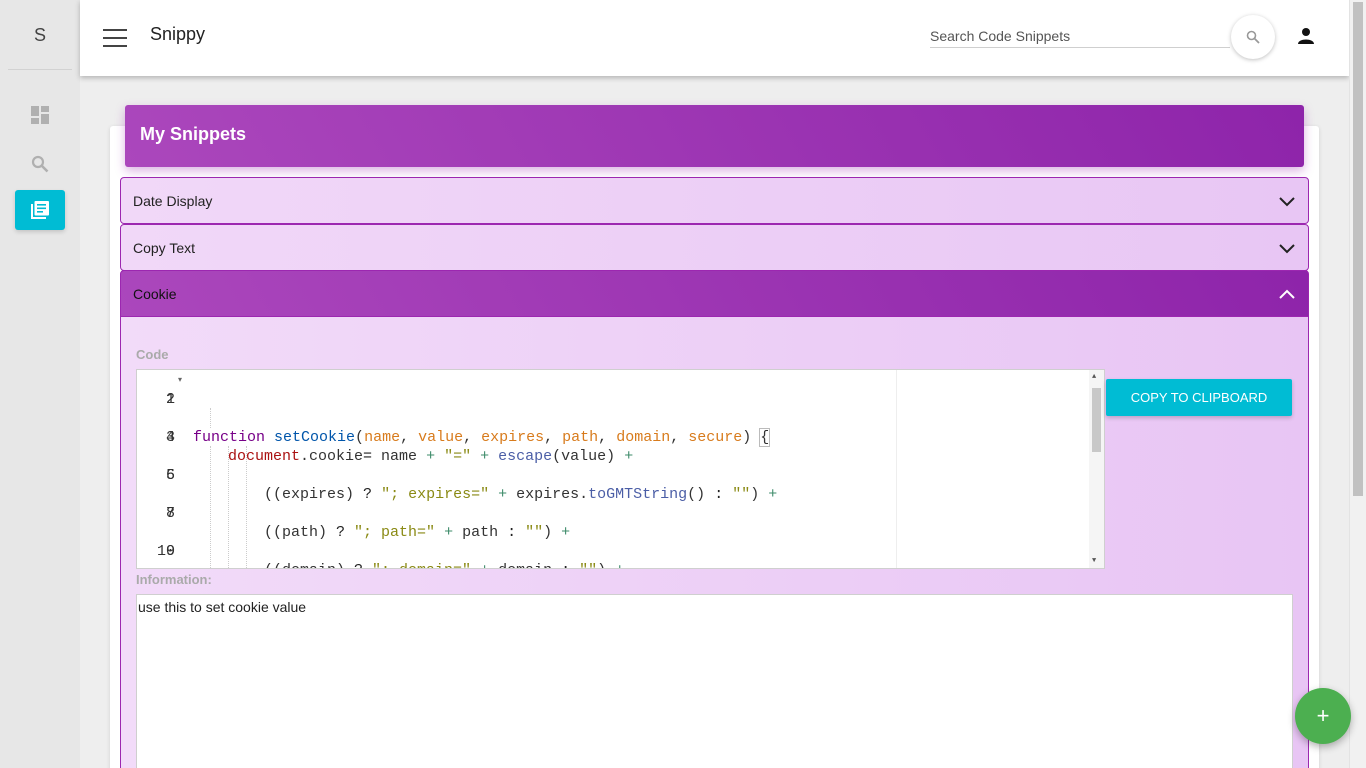 The width and height of the screenshot is (1366, 768). Describe the element at coordinates (174, 579) in the screenshot. I see `information-label: Information:` at that location.